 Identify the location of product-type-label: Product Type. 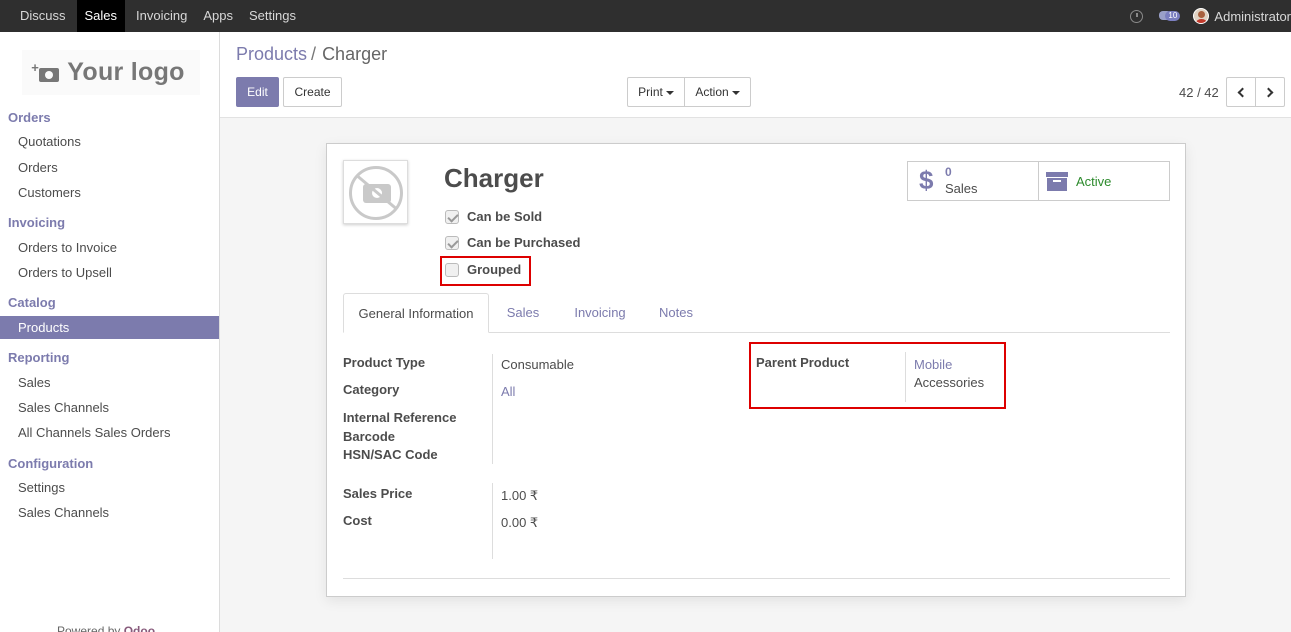
(384, 362).